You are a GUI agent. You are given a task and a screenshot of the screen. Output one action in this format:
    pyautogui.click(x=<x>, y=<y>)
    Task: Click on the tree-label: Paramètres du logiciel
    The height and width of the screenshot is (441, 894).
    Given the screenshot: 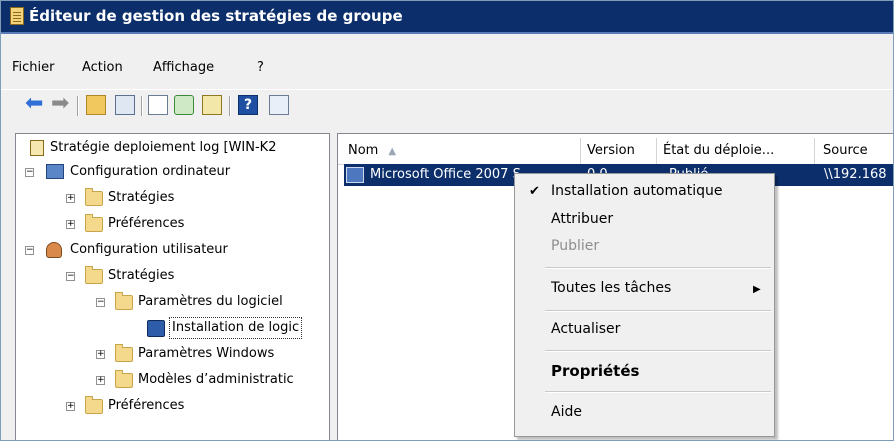 What is the action you would take?
    pyautogui.click(x=210, y=301)
    